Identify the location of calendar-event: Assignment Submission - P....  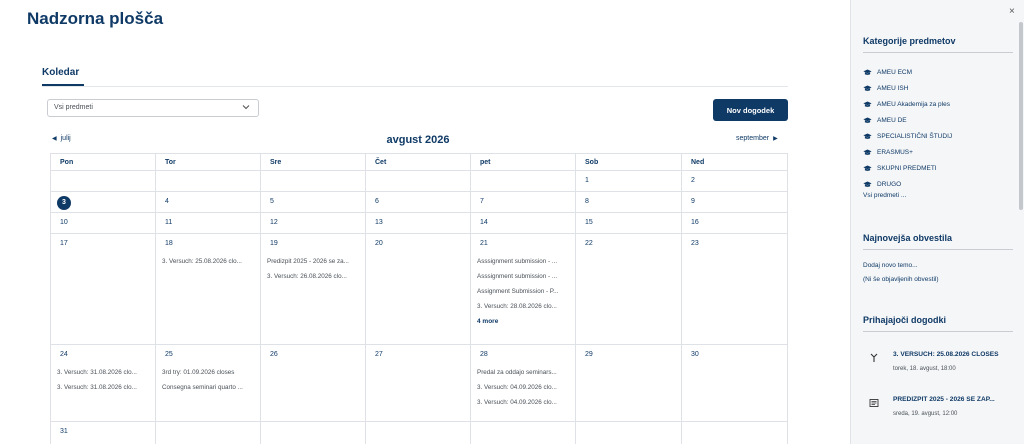
(524, 291).